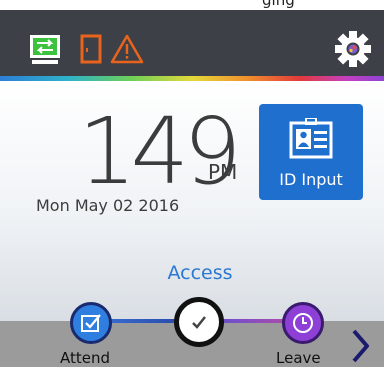  I want to click on checkbox-edit-icon, so click(91, 323).